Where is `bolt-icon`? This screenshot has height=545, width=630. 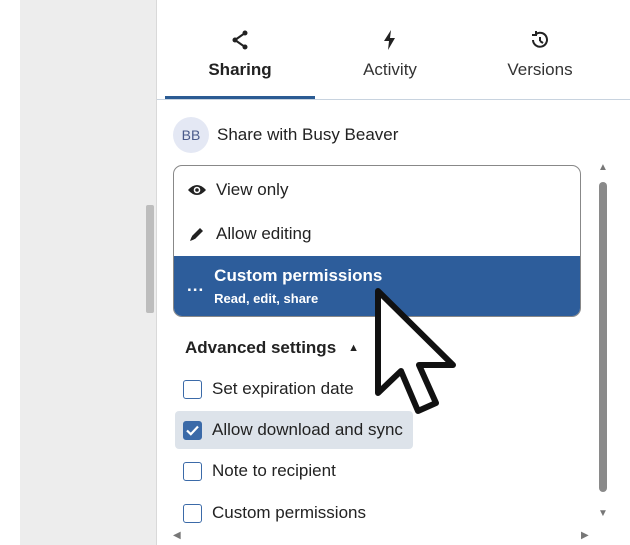 bolt-icon is located at coordinates (390, 40).